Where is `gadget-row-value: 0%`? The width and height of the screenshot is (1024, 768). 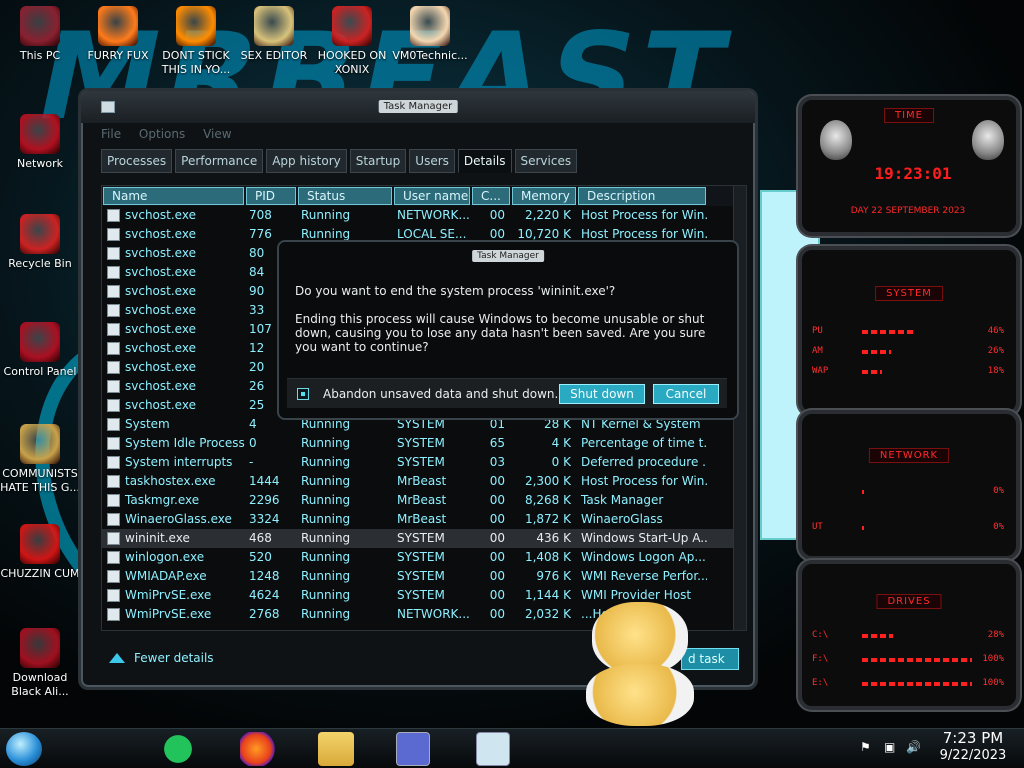 gadget-row-value: 0% is located at coordinates (998, 491).